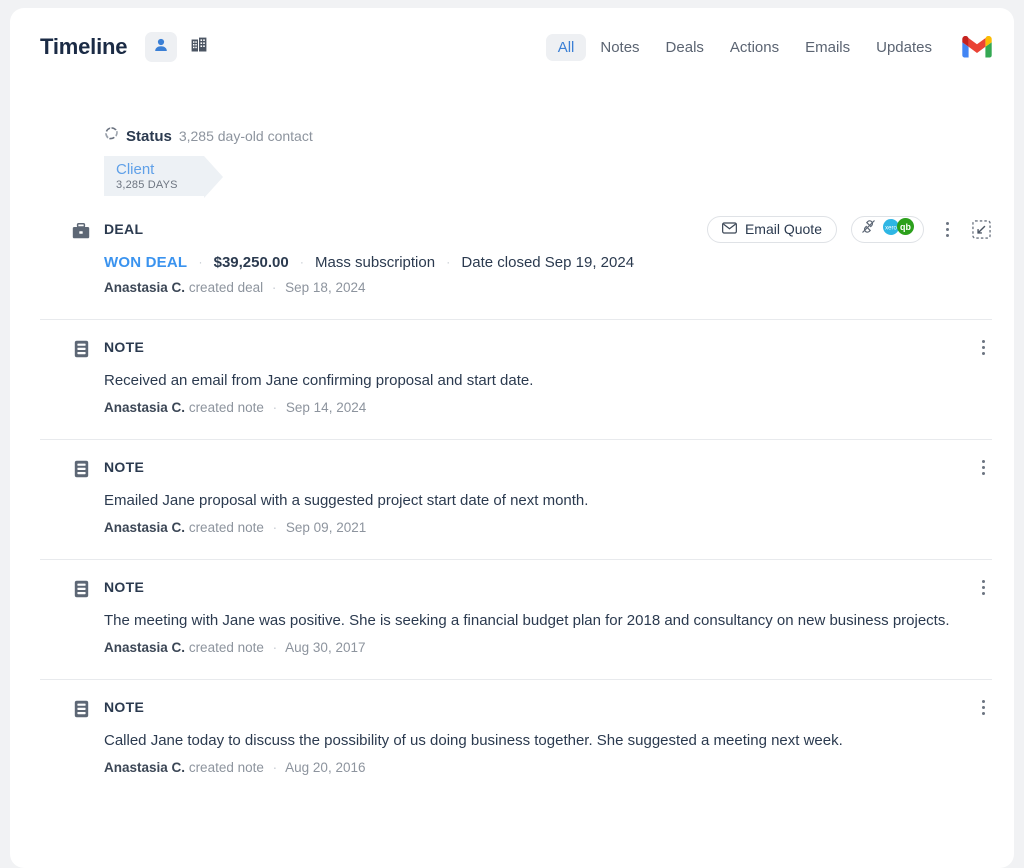 The width and height of the screenshot is (1024, 868). I want to click on tab-updates: Updates, so click(904, 47).